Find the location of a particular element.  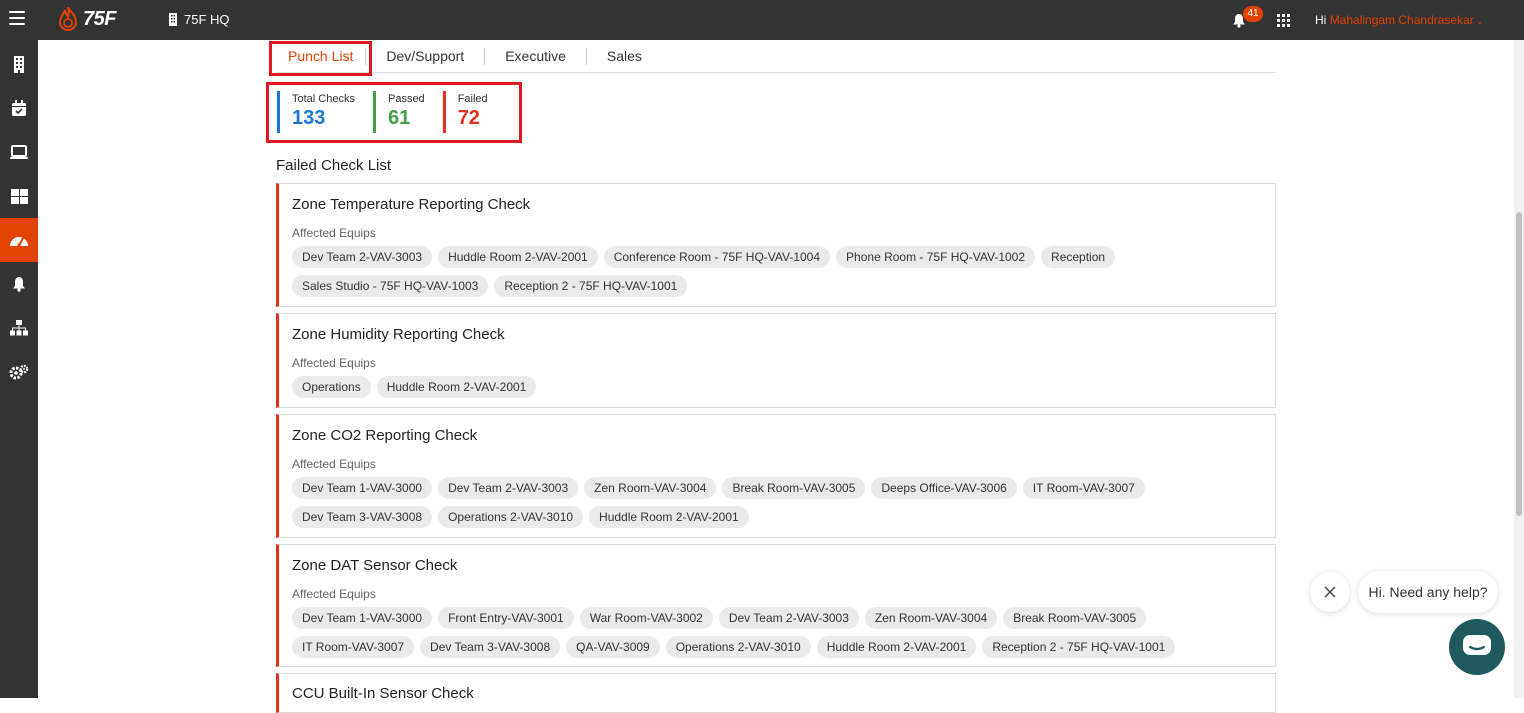

sidebar-item-devices is located at coordinates (19, 152).